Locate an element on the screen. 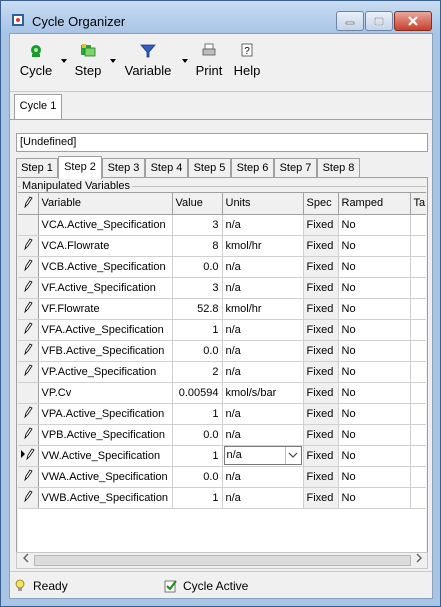 The image size is (441, 607). table-row: VP.Cv 0.00594 kmol/s/bar Fixed No is located at coordinates (222, 393).